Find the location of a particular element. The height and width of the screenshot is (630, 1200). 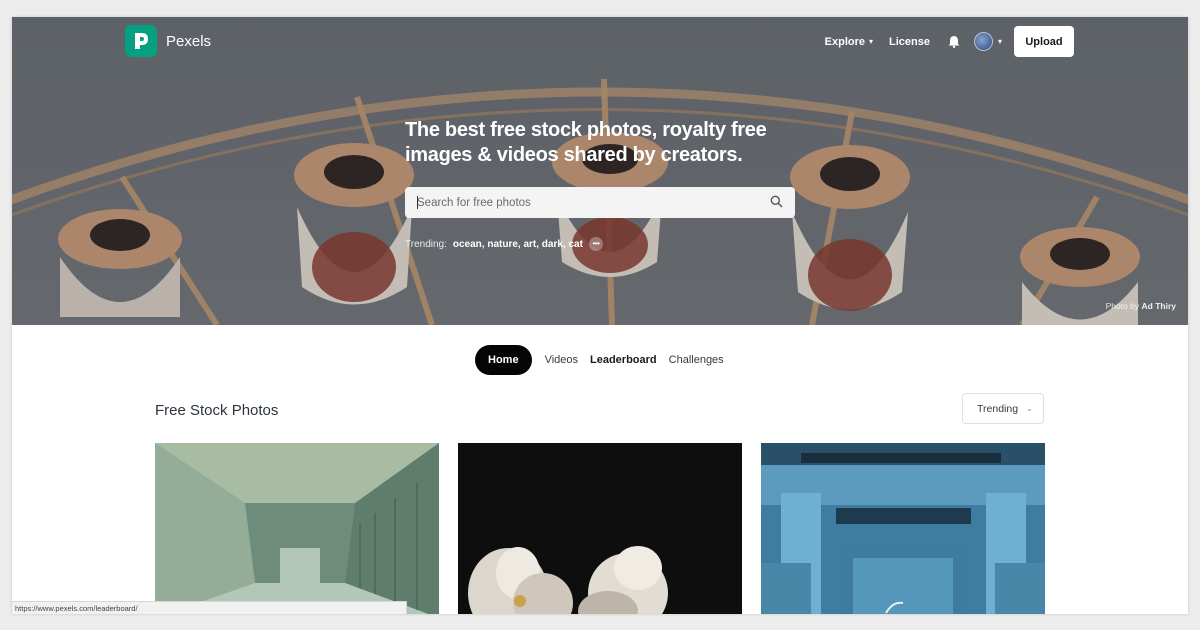

top-nav: Pexels Explore ▾ License ▾ Upload is located at coordinates (600, 42).